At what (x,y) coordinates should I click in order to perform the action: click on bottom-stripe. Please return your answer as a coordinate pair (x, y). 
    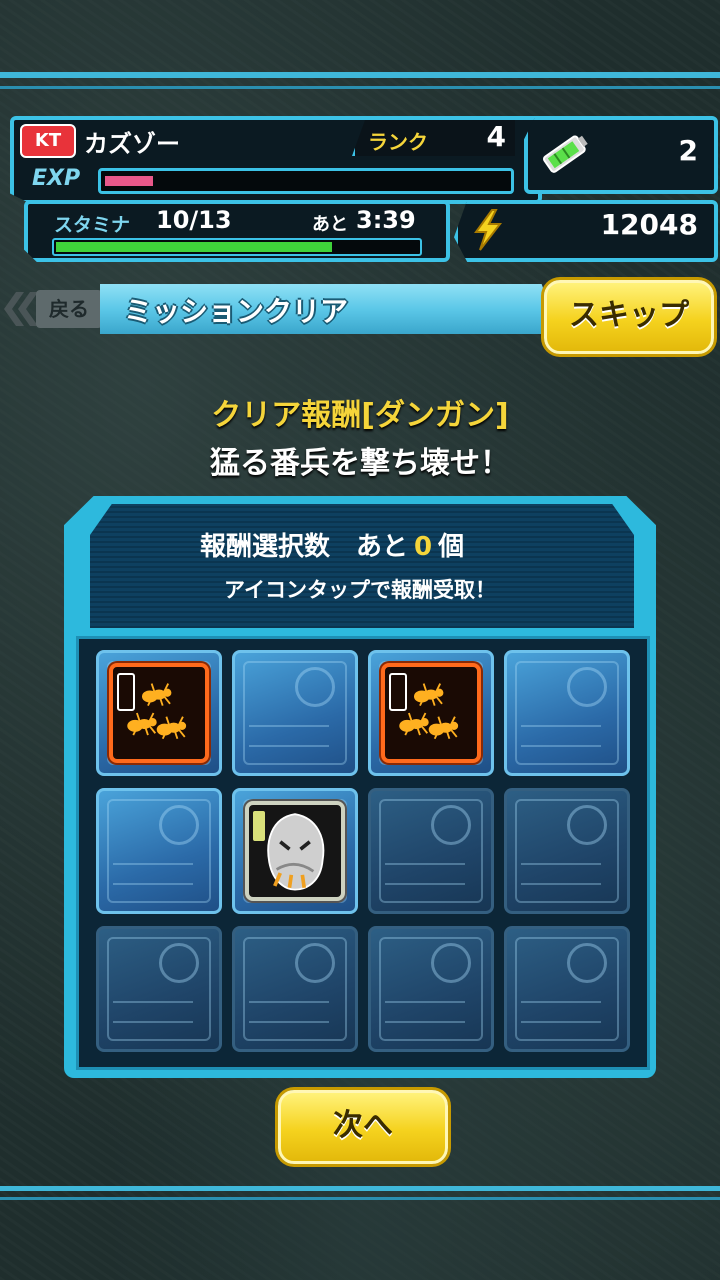
    Looking at the image, I should click on (360, 1188).